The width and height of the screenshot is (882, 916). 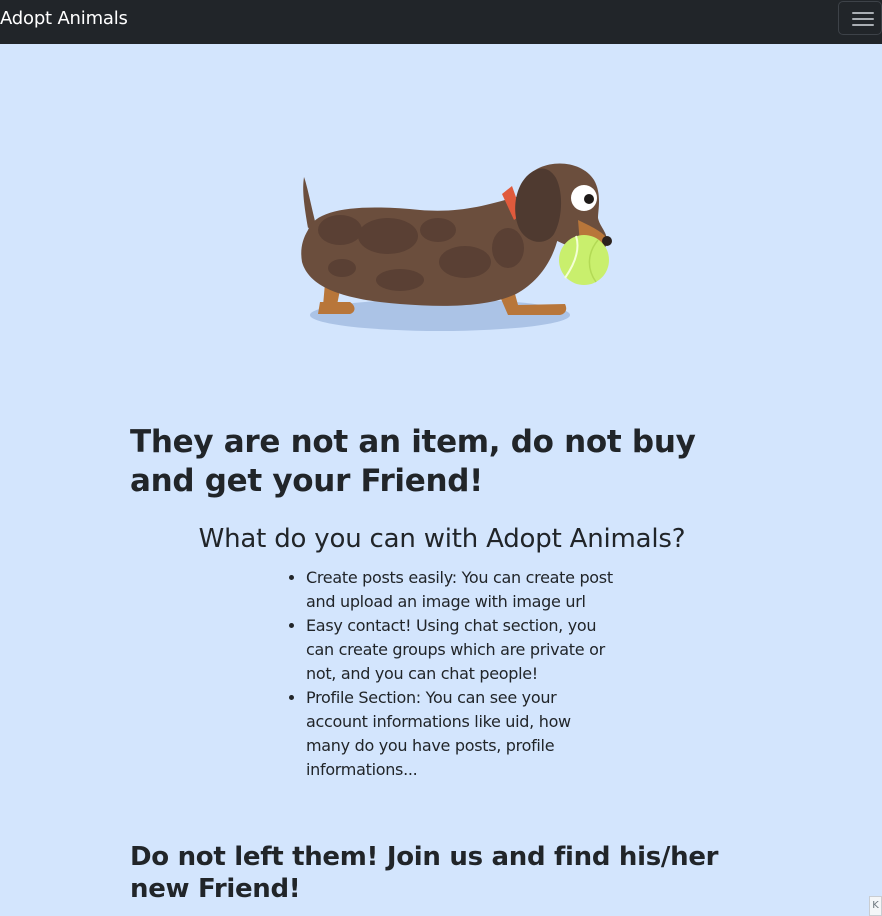 I want to click on dog-tail, so click(x=309, y=202).